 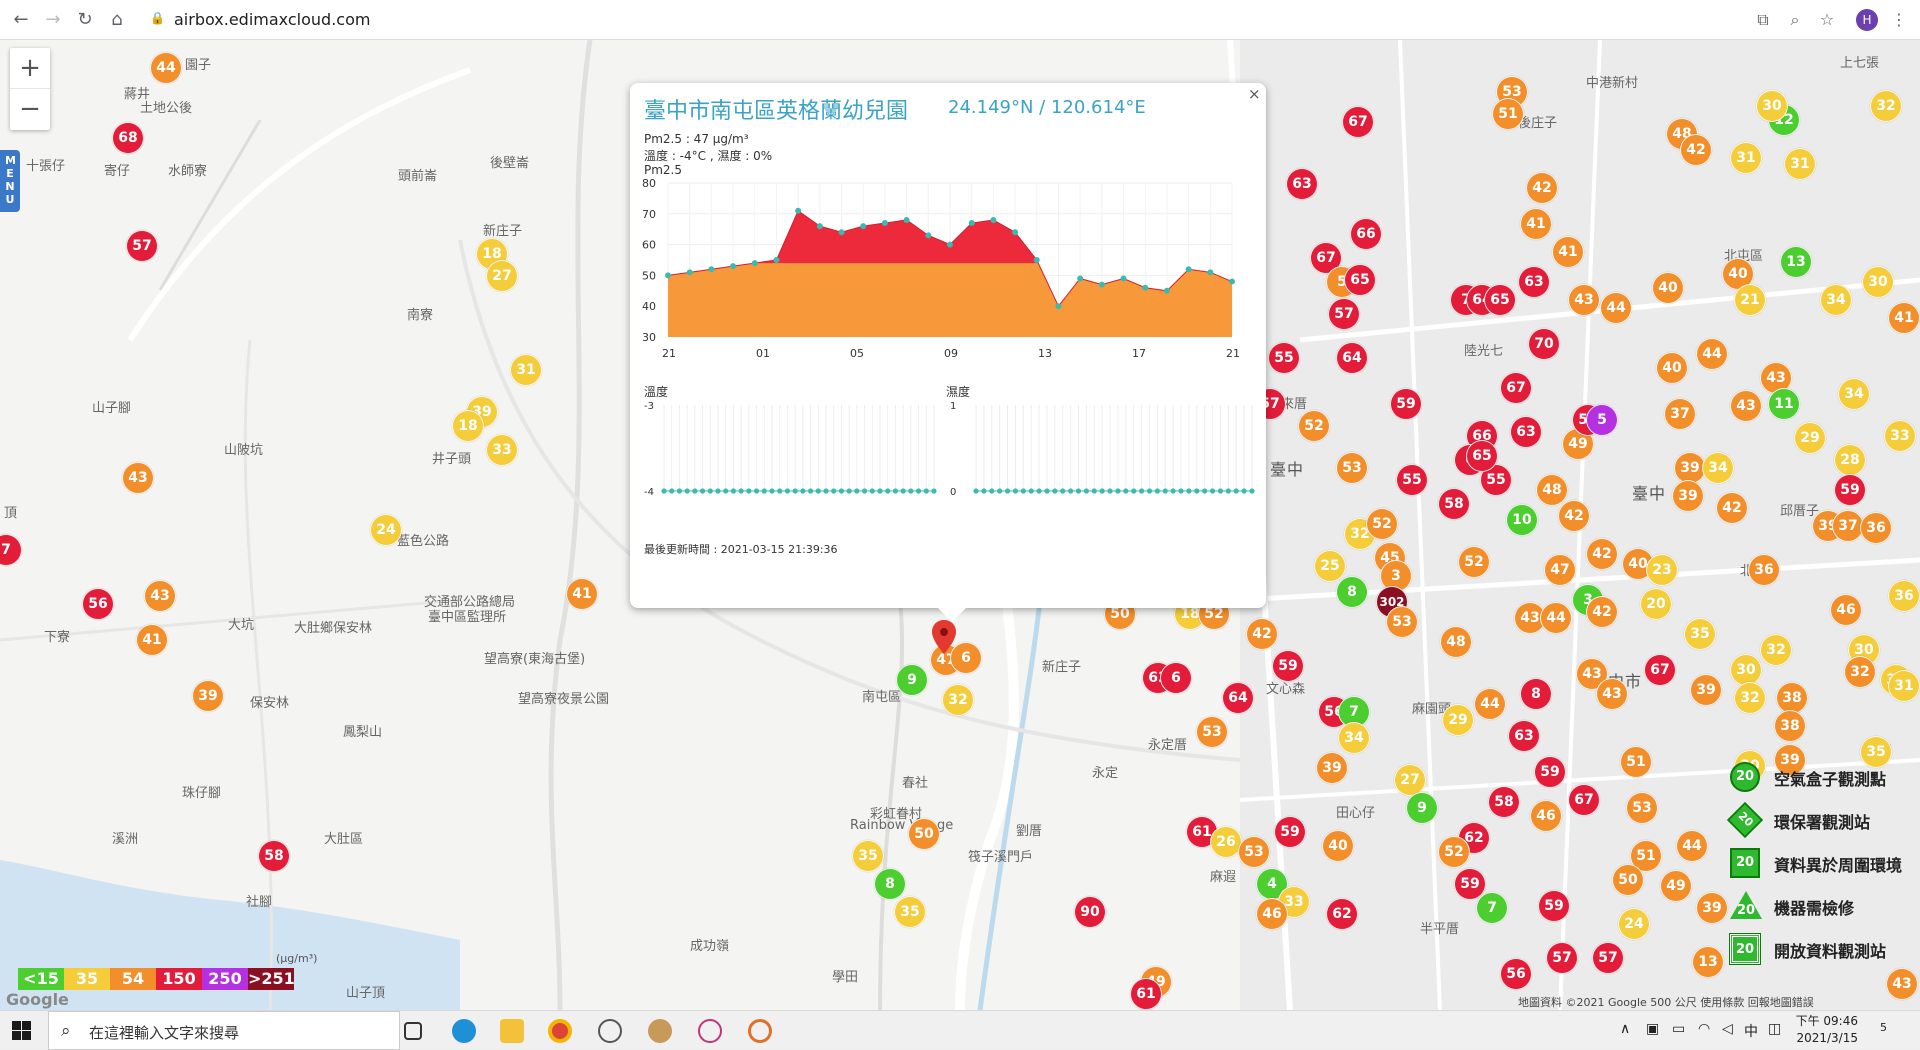 I want to click on map-attribution: 地圖資料 ©2021 Google 500 公尺 使用條款 回報地圖錯誤, so click(x=1666, y=1002).